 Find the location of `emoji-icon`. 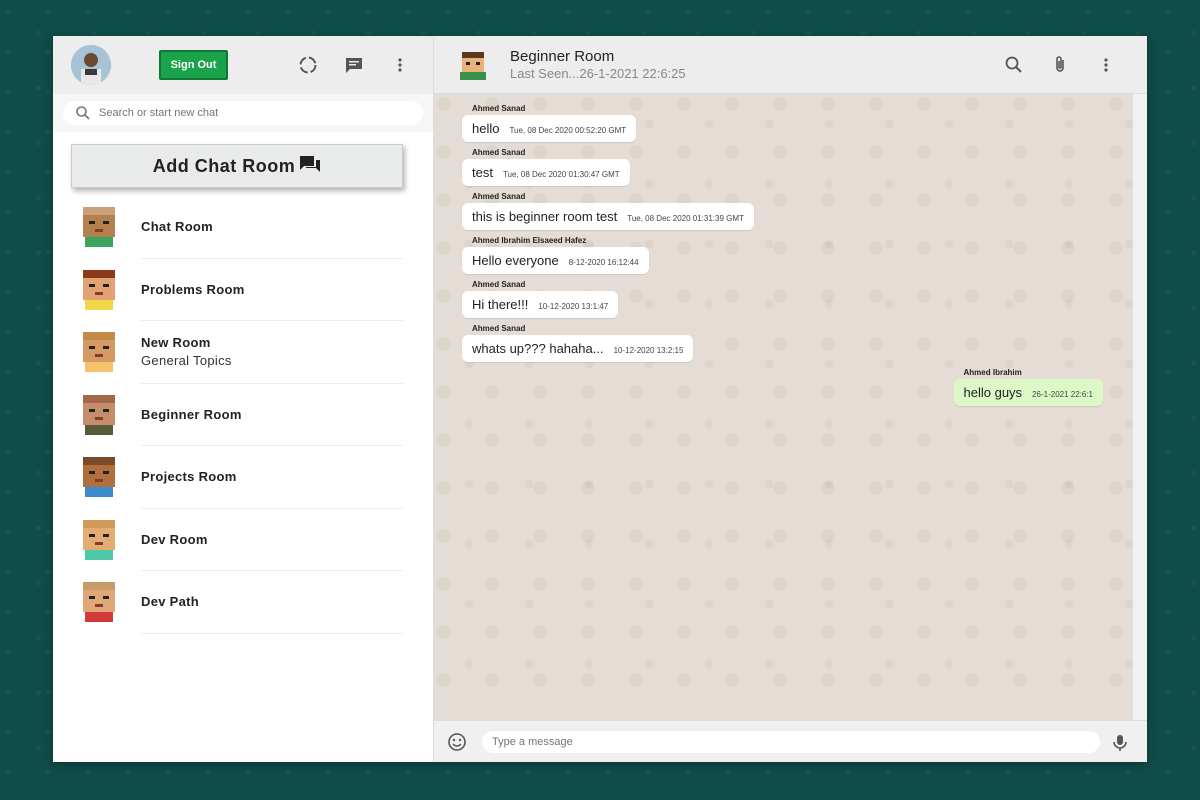

emoji-icon is located at coordinates (457, 742).